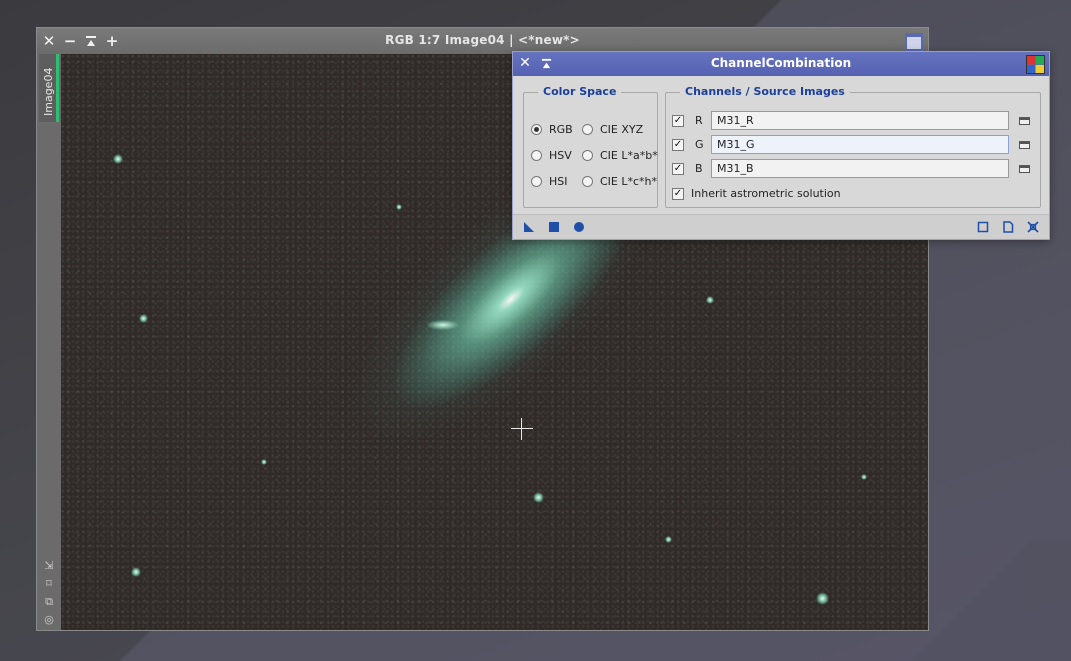 The height and width of the screenshot is (661, 1071). Describe the element at coordinates (49, 602) in the screenshot. I see `clone-icon: ⧉` at that location.